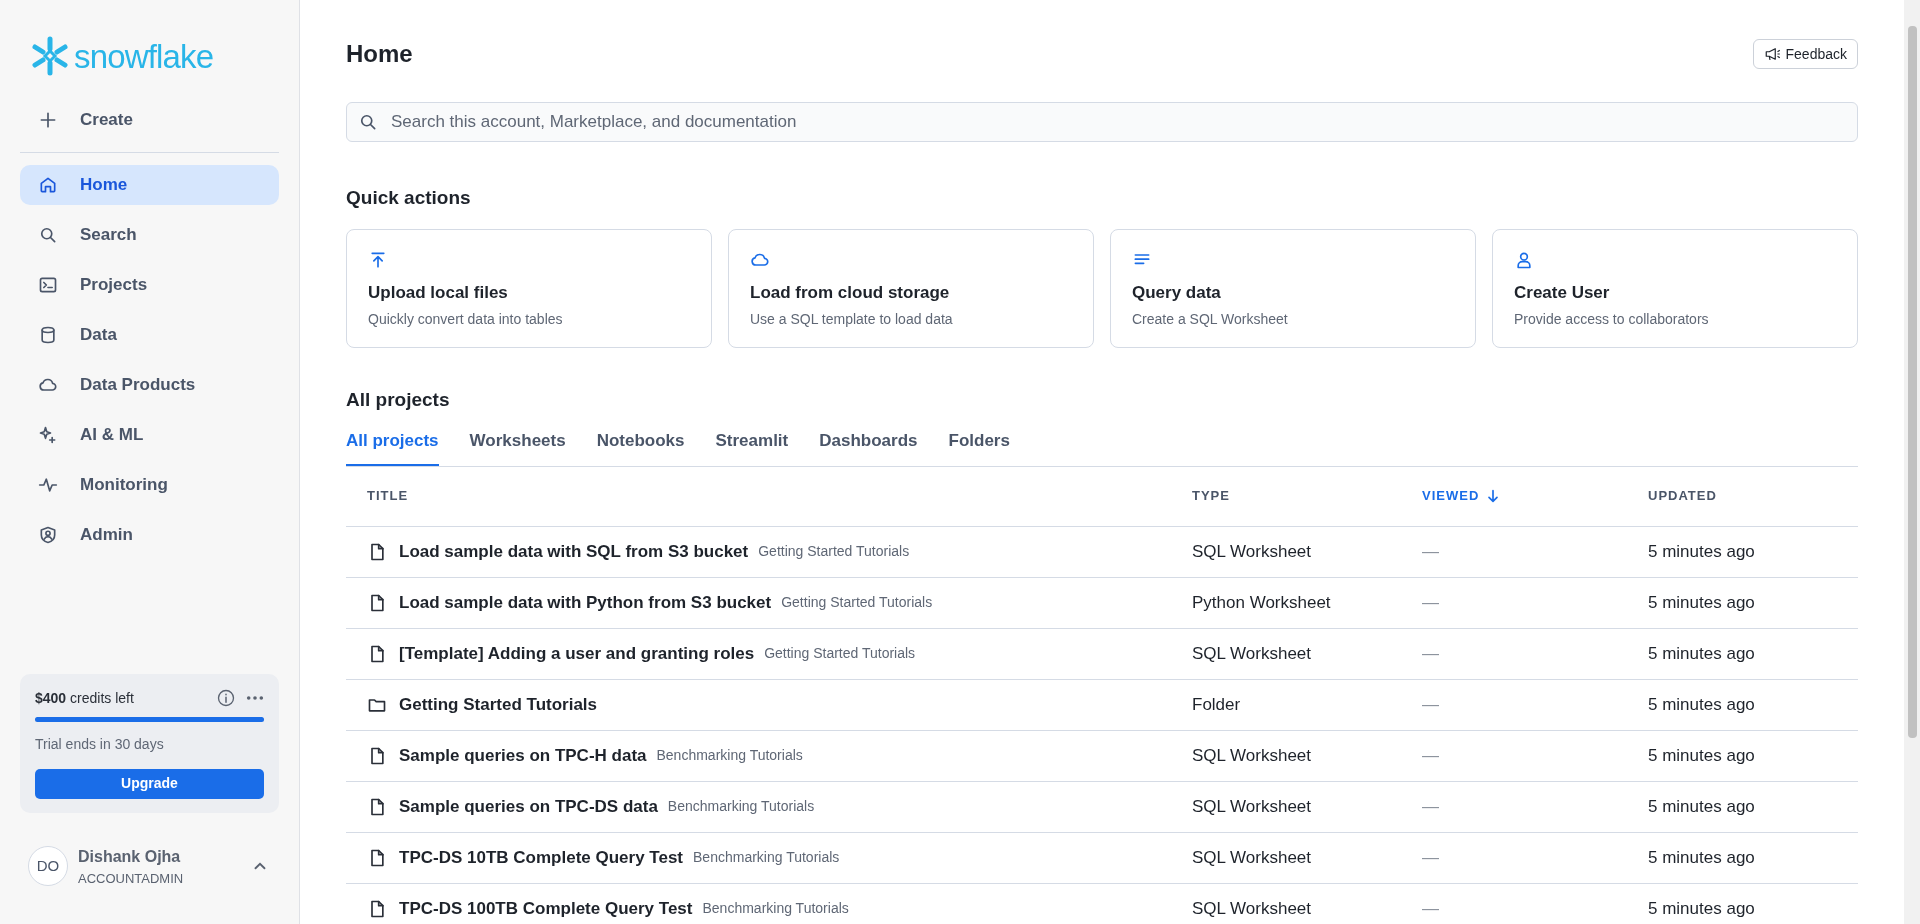 The width and height of the screenshot is (1920, 924). Describe the element at coordinates (779, 496) in the screenshot. I see `column-header: TITLE` at that location.